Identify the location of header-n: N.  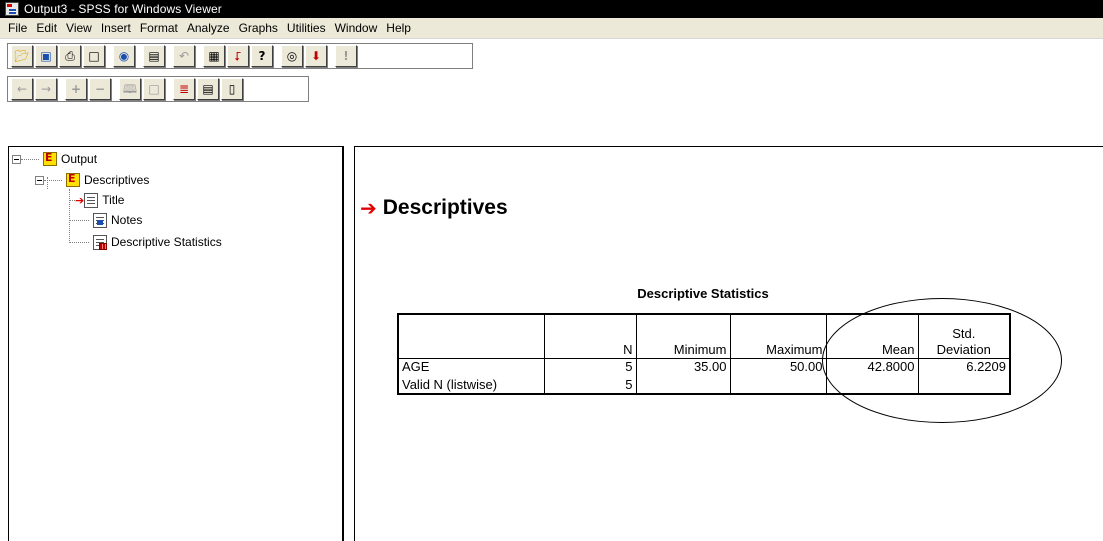
(590, 336).